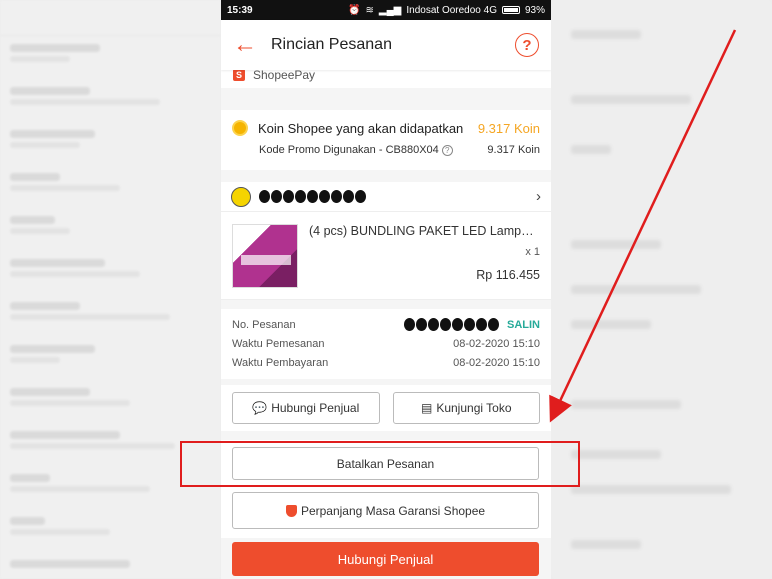 Image resolution: width=772 pixels, height=579 pixels. What do you see at coordinates (248, 45) in the screenshot?
I see `arrow-left-icon: ←` at bounding box center [248, 45].